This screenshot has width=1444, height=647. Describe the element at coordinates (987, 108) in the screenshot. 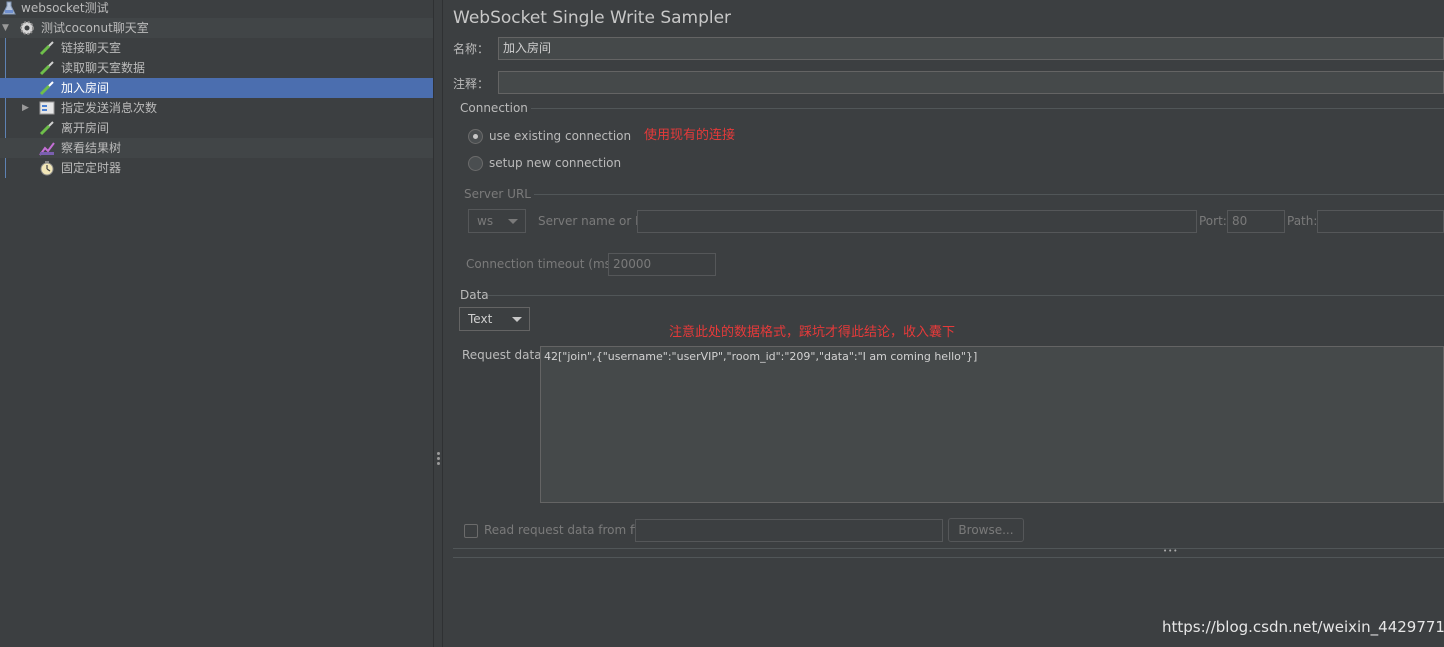

I see `connection-separator` at that location.